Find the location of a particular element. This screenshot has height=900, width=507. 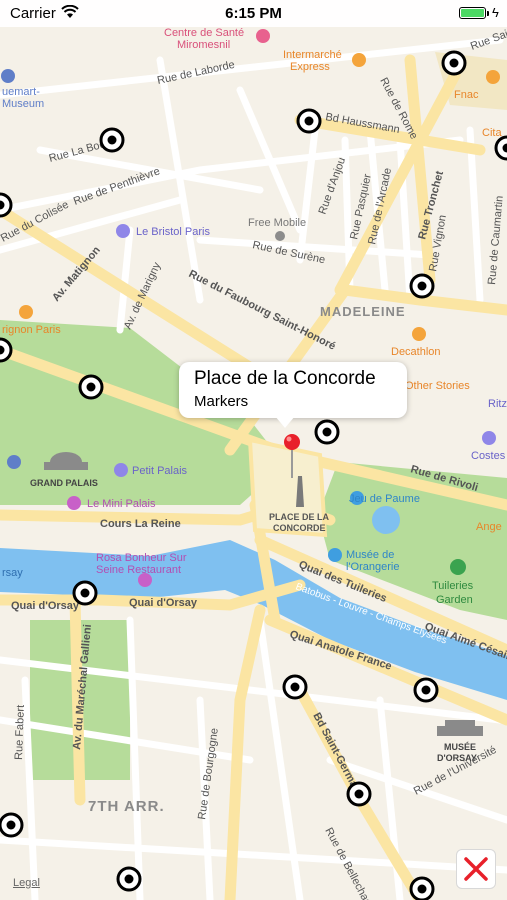

battery-icon is located at coordinates (472, 13).